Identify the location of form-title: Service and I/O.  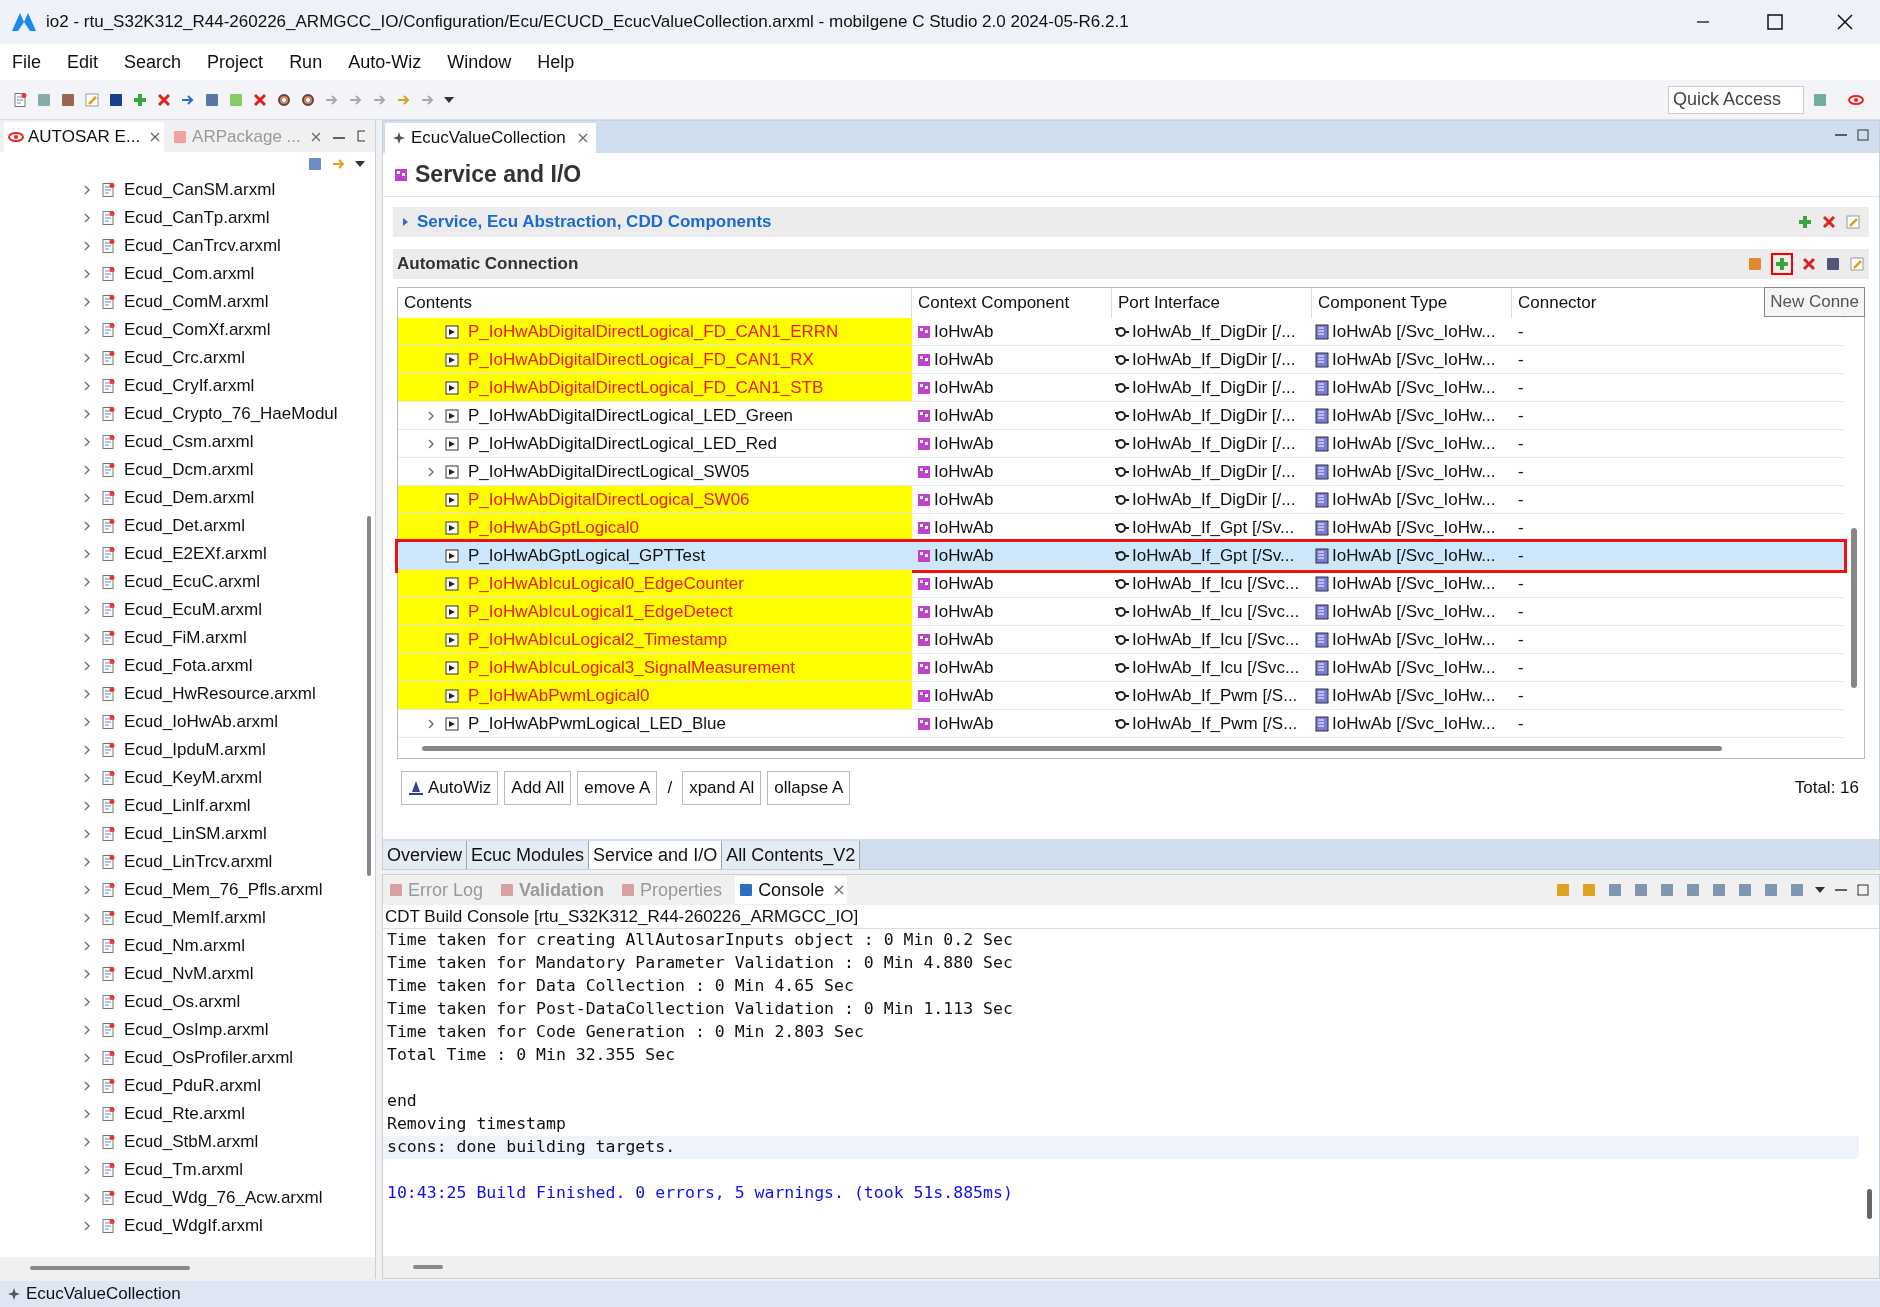
(498, 175).